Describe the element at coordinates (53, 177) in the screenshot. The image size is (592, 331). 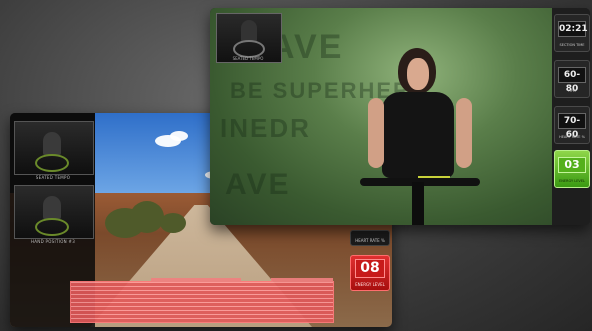
I see `thumbnail-label: SEATED TEMPO` at that location.